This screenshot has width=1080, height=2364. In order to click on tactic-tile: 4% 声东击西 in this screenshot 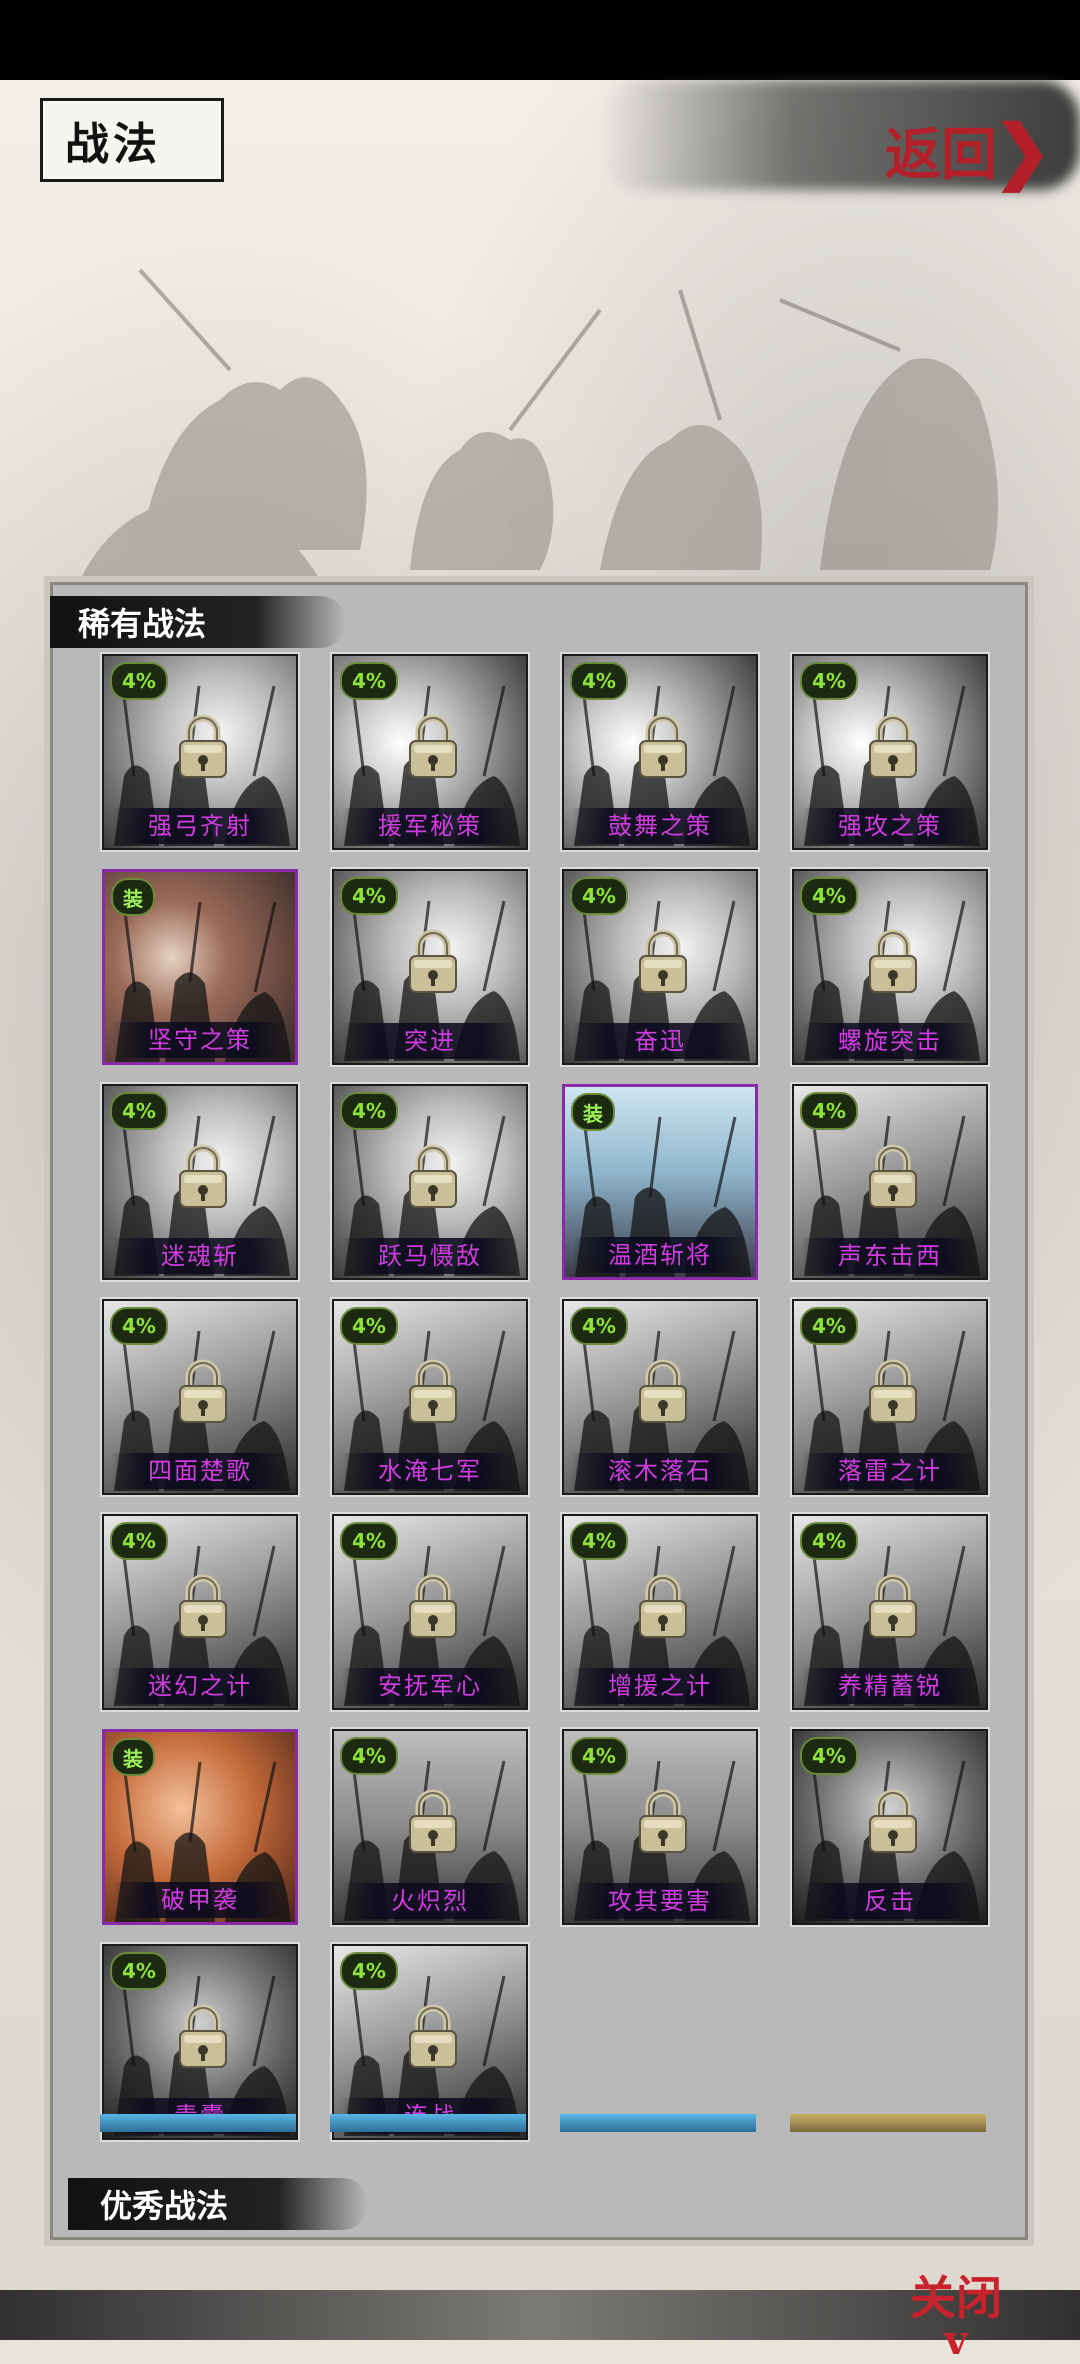, I will do `click(890, 1182)`.